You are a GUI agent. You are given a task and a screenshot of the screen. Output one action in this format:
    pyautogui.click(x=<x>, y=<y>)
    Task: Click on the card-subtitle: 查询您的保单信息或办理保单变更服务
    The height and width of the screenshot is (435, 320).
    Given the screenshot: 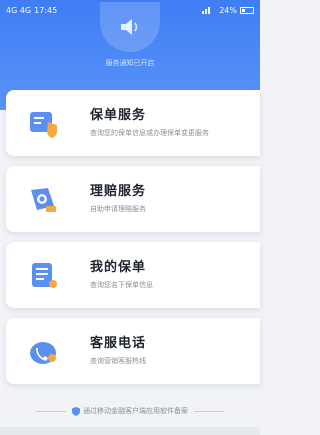 What is the action you would take?
    pyautogui.click(x=149, y=133)
    